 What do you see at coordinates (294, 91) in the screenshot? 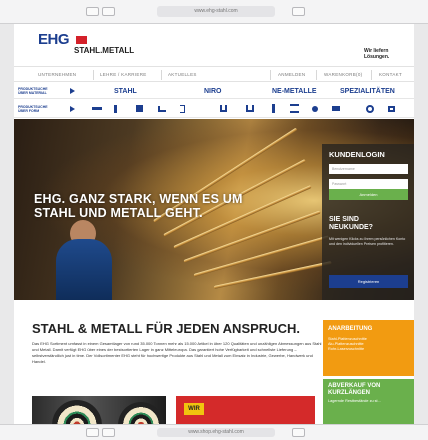
I see `category-ne-metalle: NE-METALLE` at bounding box center [294, 91].